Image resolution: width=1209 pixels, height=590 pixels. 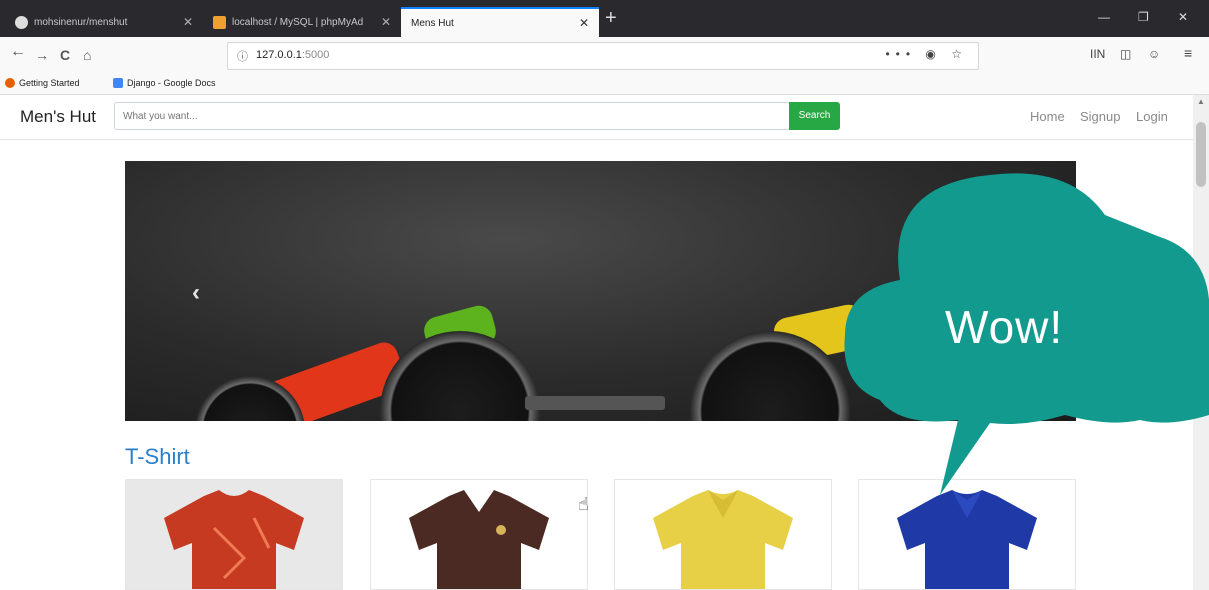 What do you see at coordinates (1188, 53) in the screenshot?
I see `hamburger-menu-icon: ≡` at bounding box center [1188, 53].